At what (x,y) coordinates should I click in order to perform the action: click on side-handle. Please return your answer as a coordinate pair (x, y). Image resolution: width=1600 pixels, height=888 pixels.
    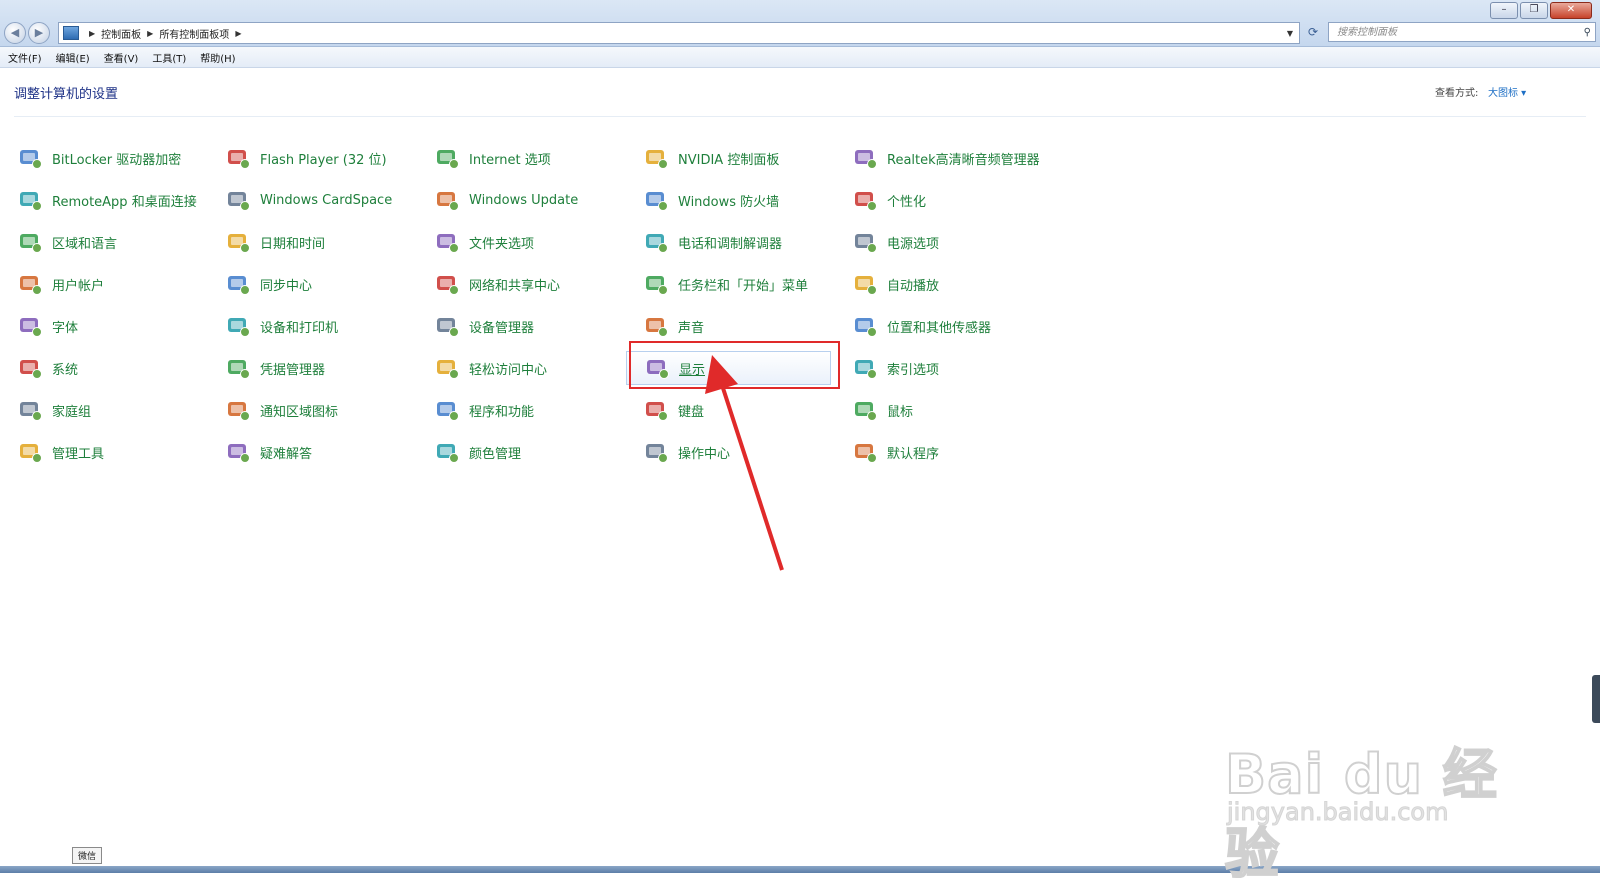
    Looking at the image, I should click on (1596, 699).